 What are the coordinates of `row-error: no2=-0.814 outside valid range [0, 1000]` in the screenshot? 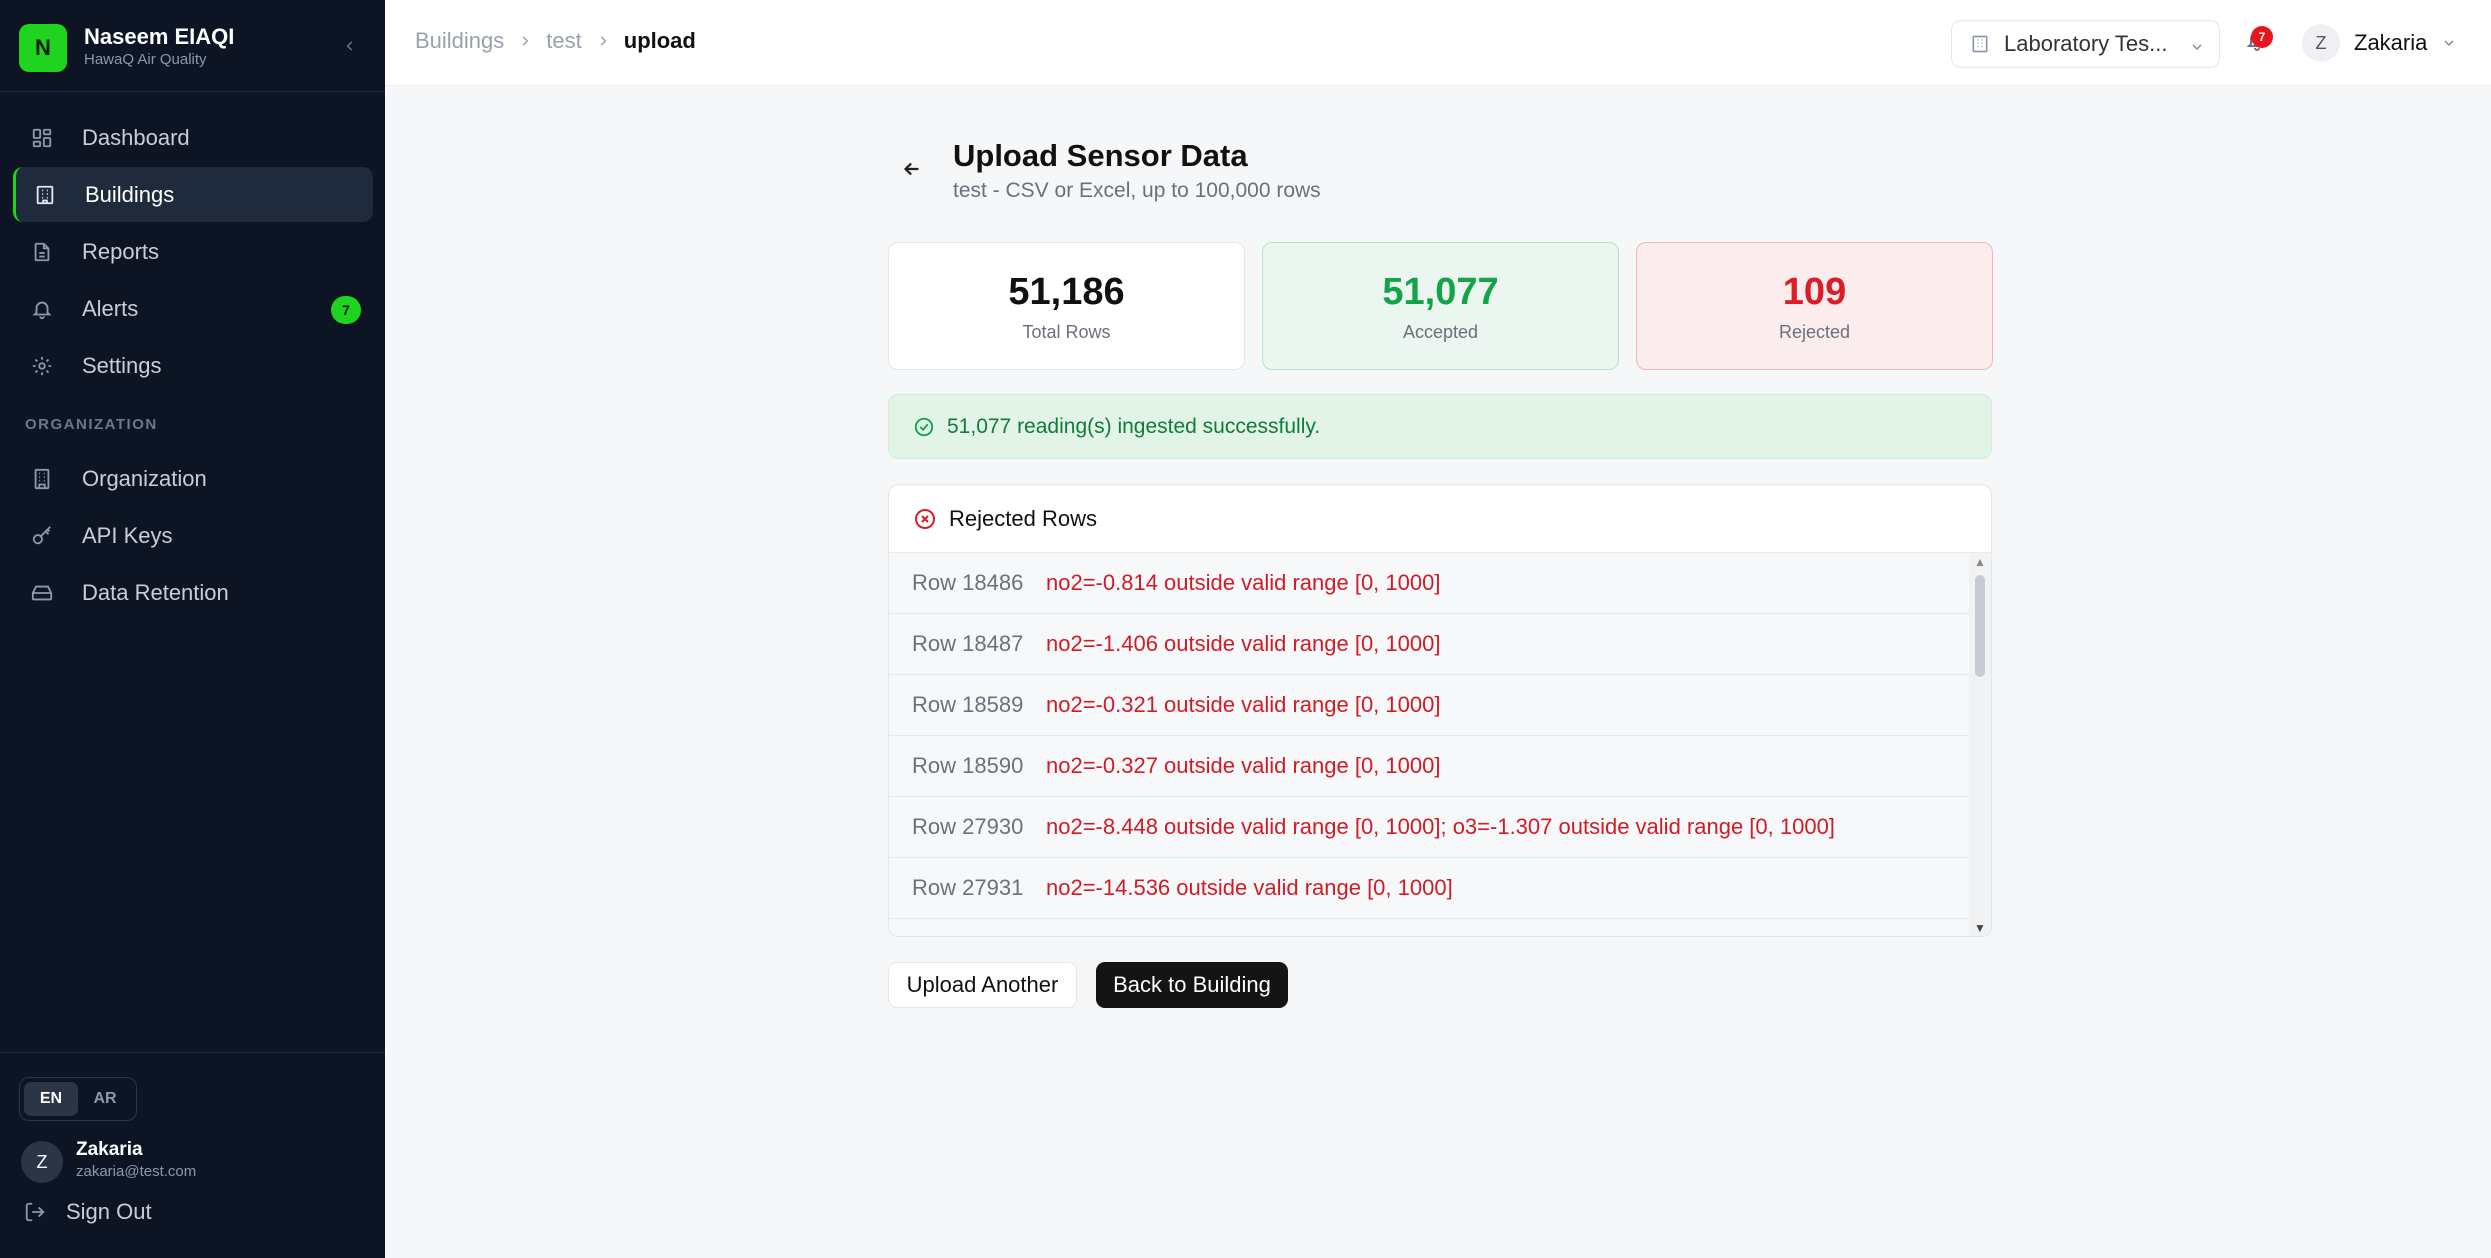 It's located at (1243, 582).